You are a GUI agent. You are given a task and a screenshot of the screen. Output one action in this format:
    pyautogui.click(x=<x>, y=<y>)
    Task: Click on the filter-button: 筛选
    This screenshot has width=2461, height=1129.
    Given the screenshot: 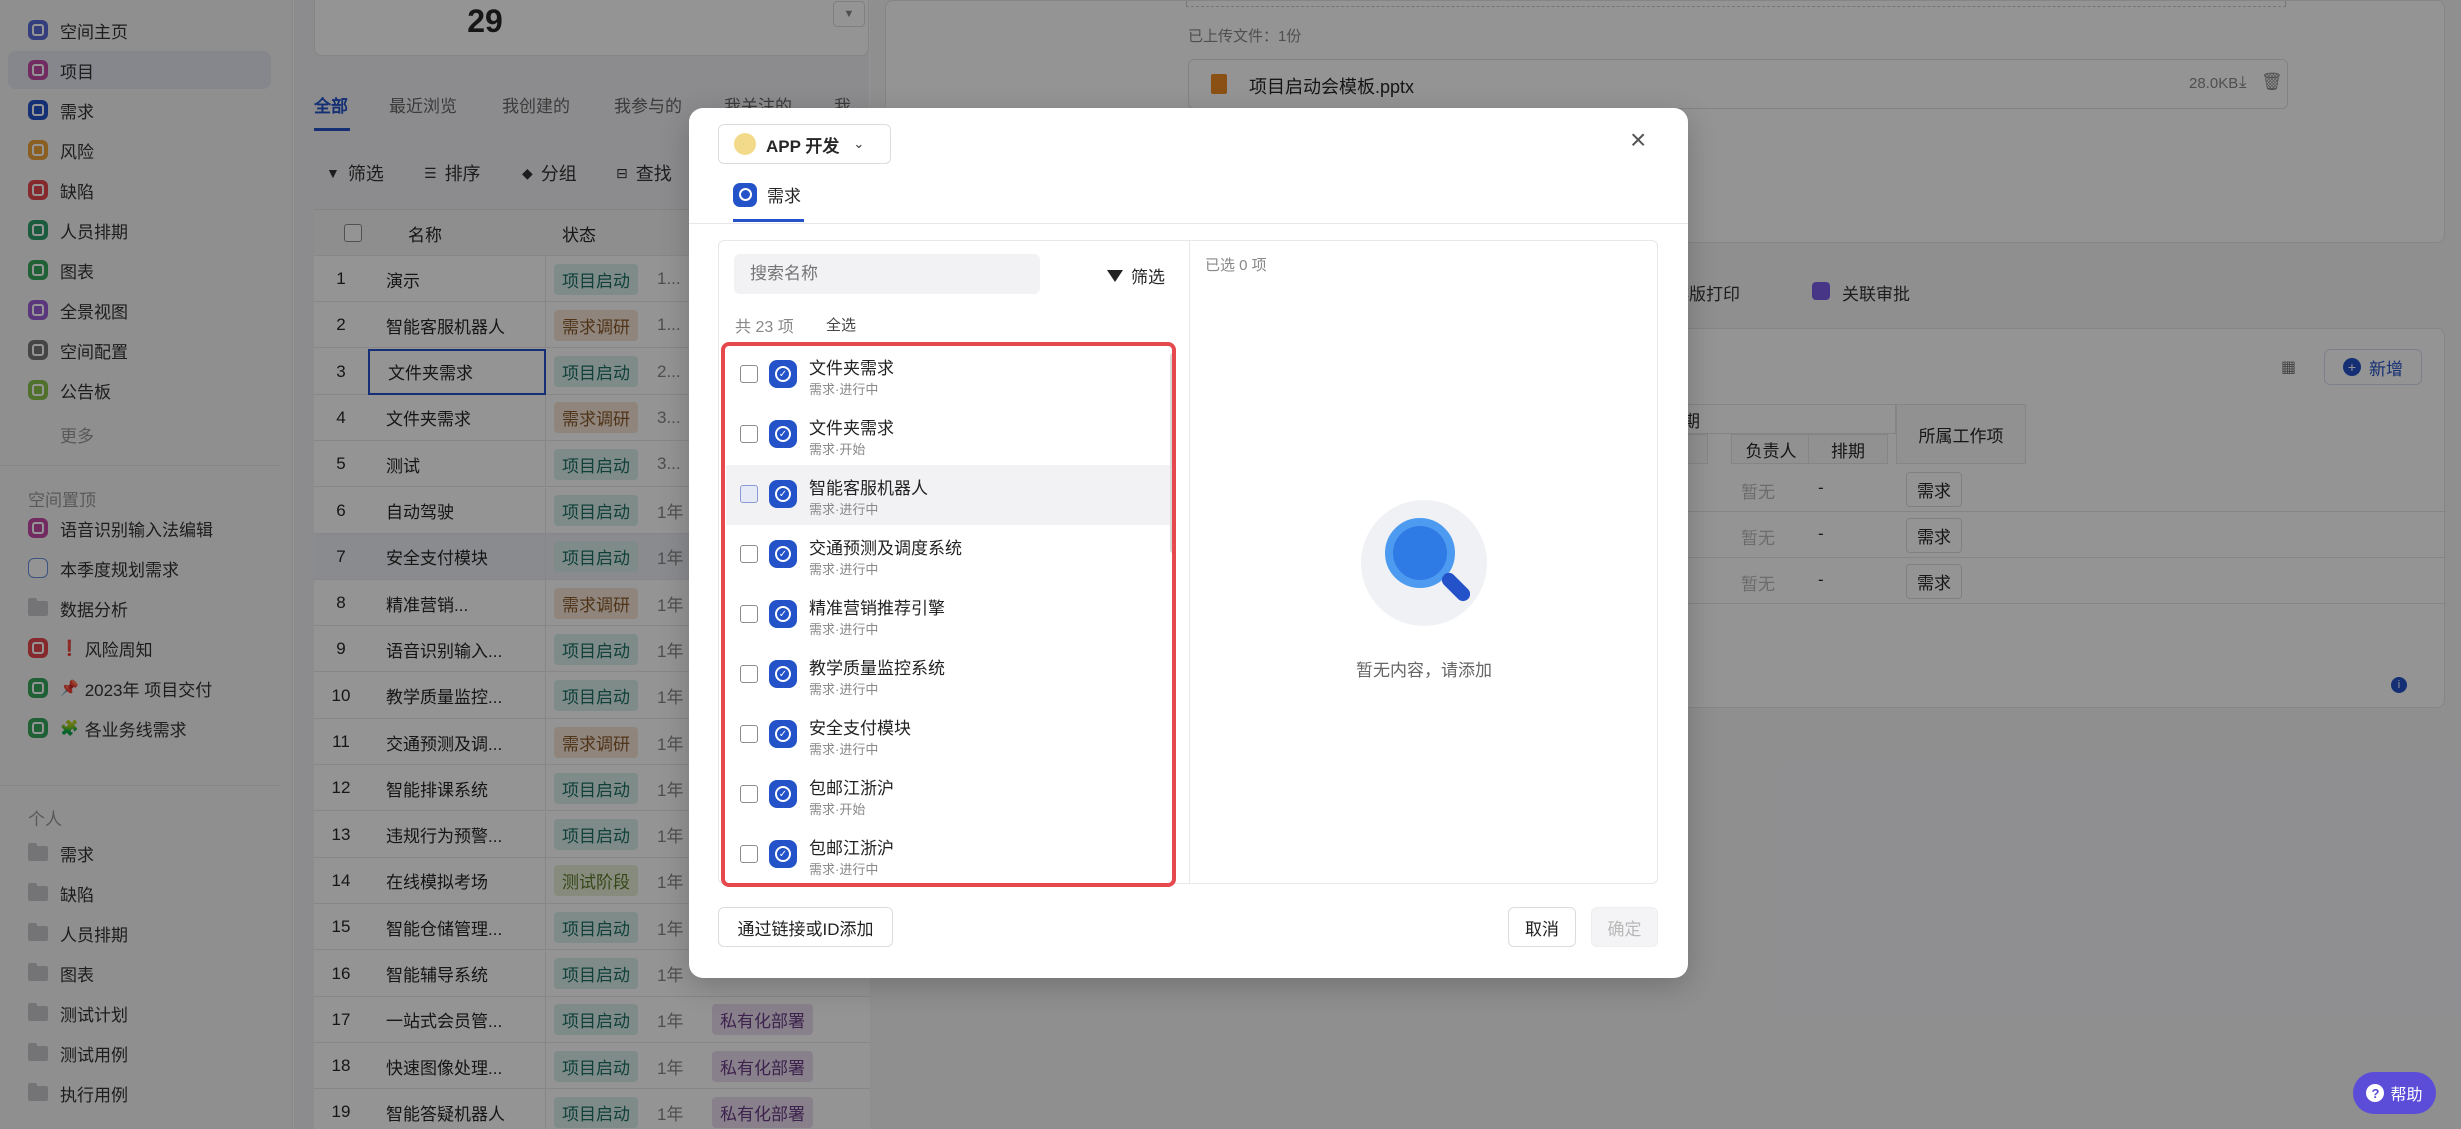 What is the action you would take?
    pyautogui.click(x=1136, y=275)
    